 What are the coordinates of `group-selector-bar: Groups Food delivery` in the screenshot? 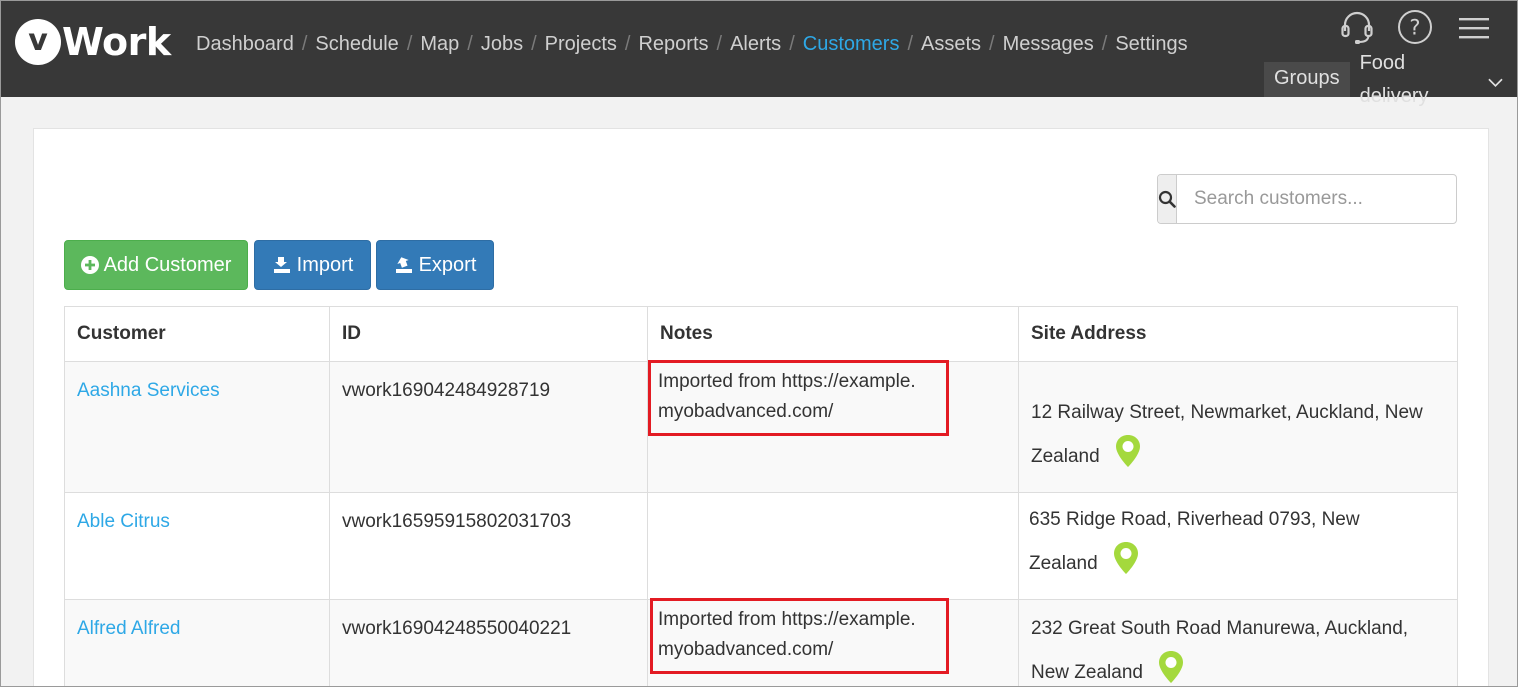 It's located at (1388, 79).